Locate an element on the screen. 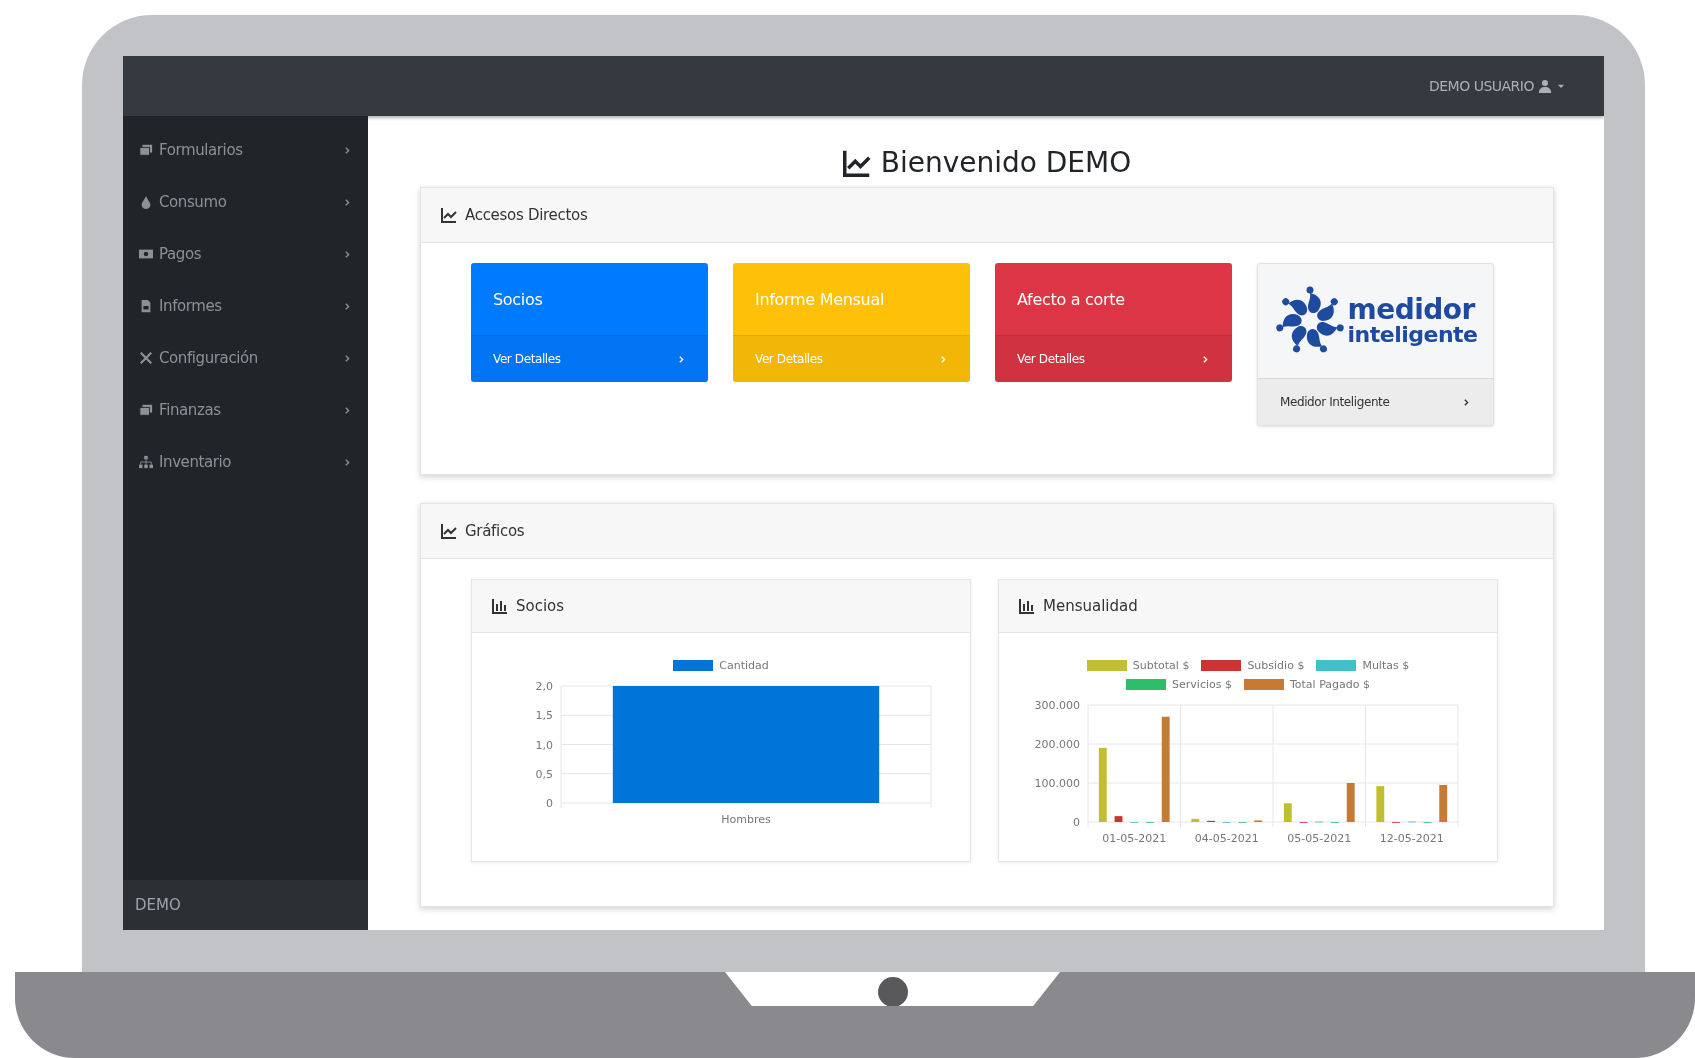 The height and width of the screenshot is (1058, 1695). user-icon is located at coordinates (1545, 86).